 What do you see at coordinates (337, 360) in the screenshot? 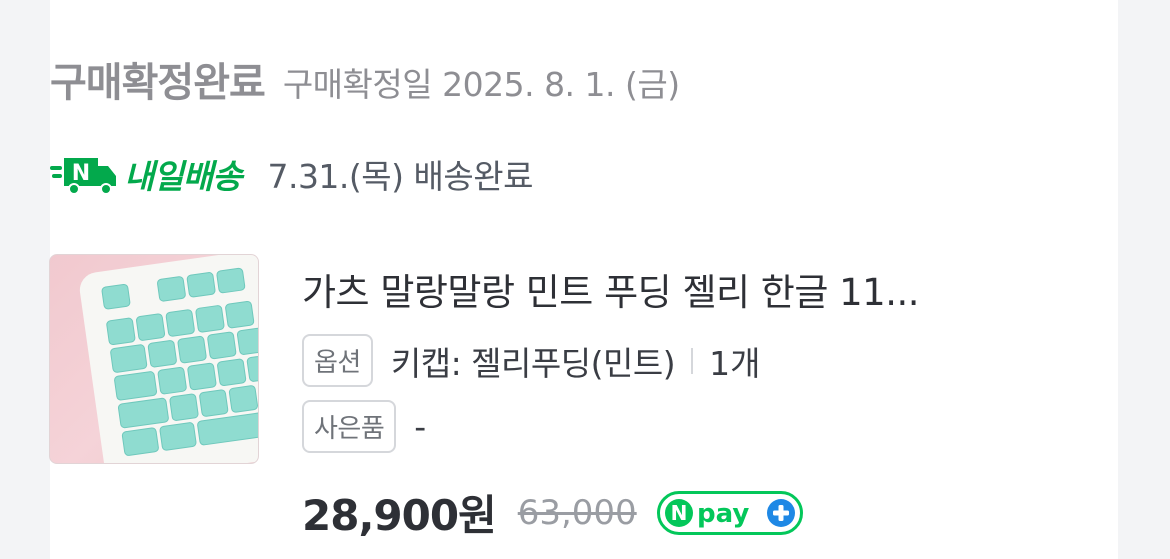
I see `option-tag: 옵션` at bounding box center [337, 360].